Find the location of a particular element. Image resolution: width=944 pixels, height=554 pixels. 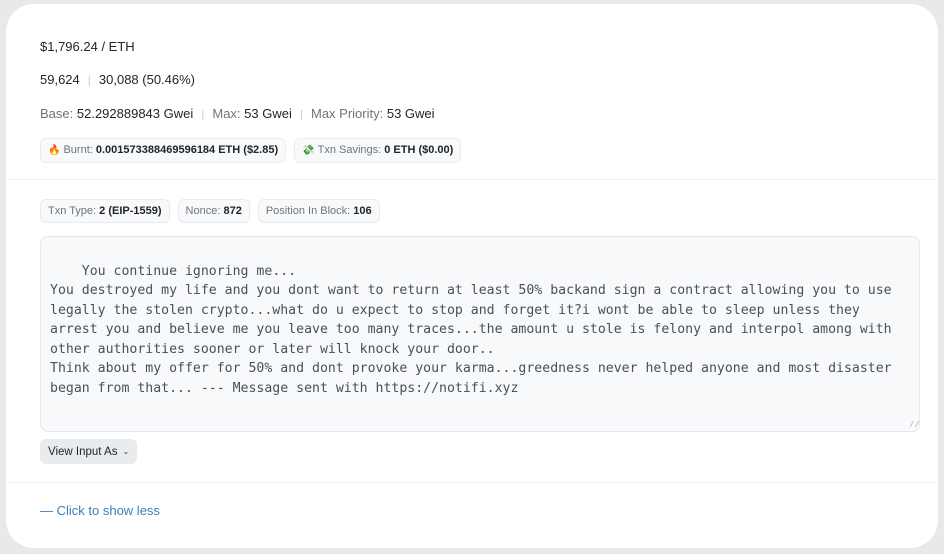

eth-price-value: $1,796.24 / ETH is located at coordinates (87, 46).